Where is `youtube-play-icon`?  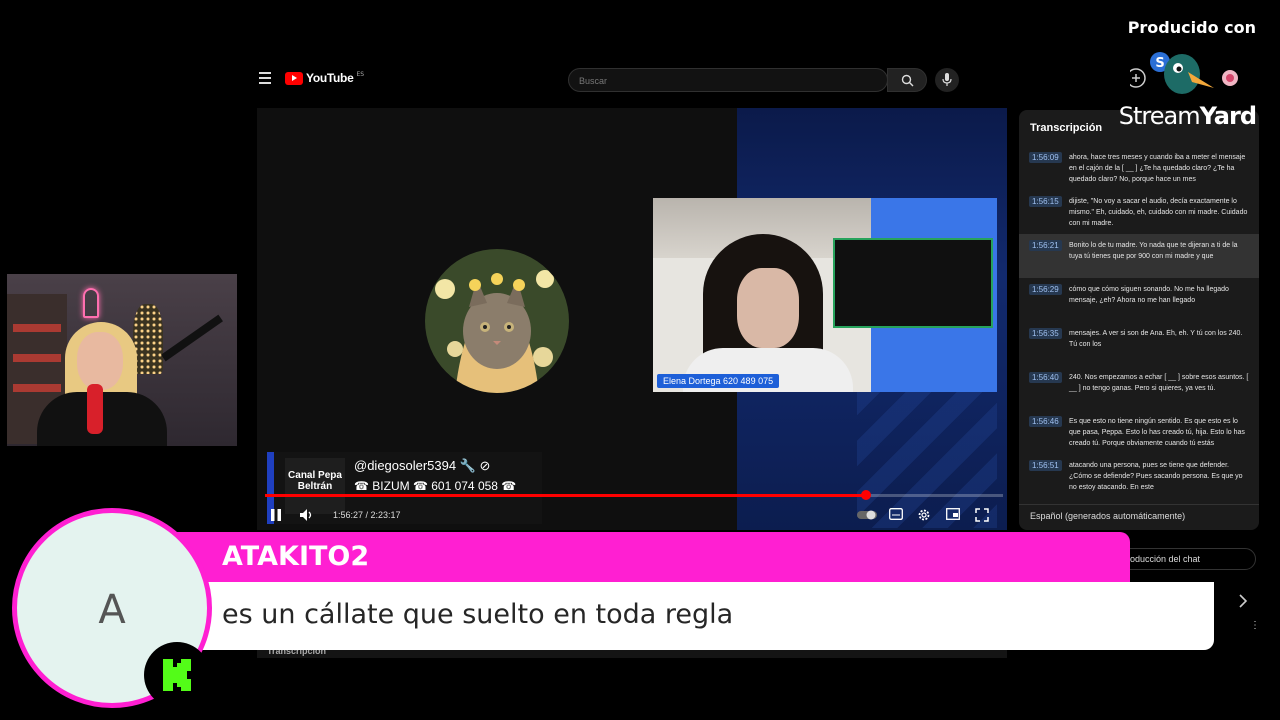 youtube-play-icon is located at coordinates (294, 78).